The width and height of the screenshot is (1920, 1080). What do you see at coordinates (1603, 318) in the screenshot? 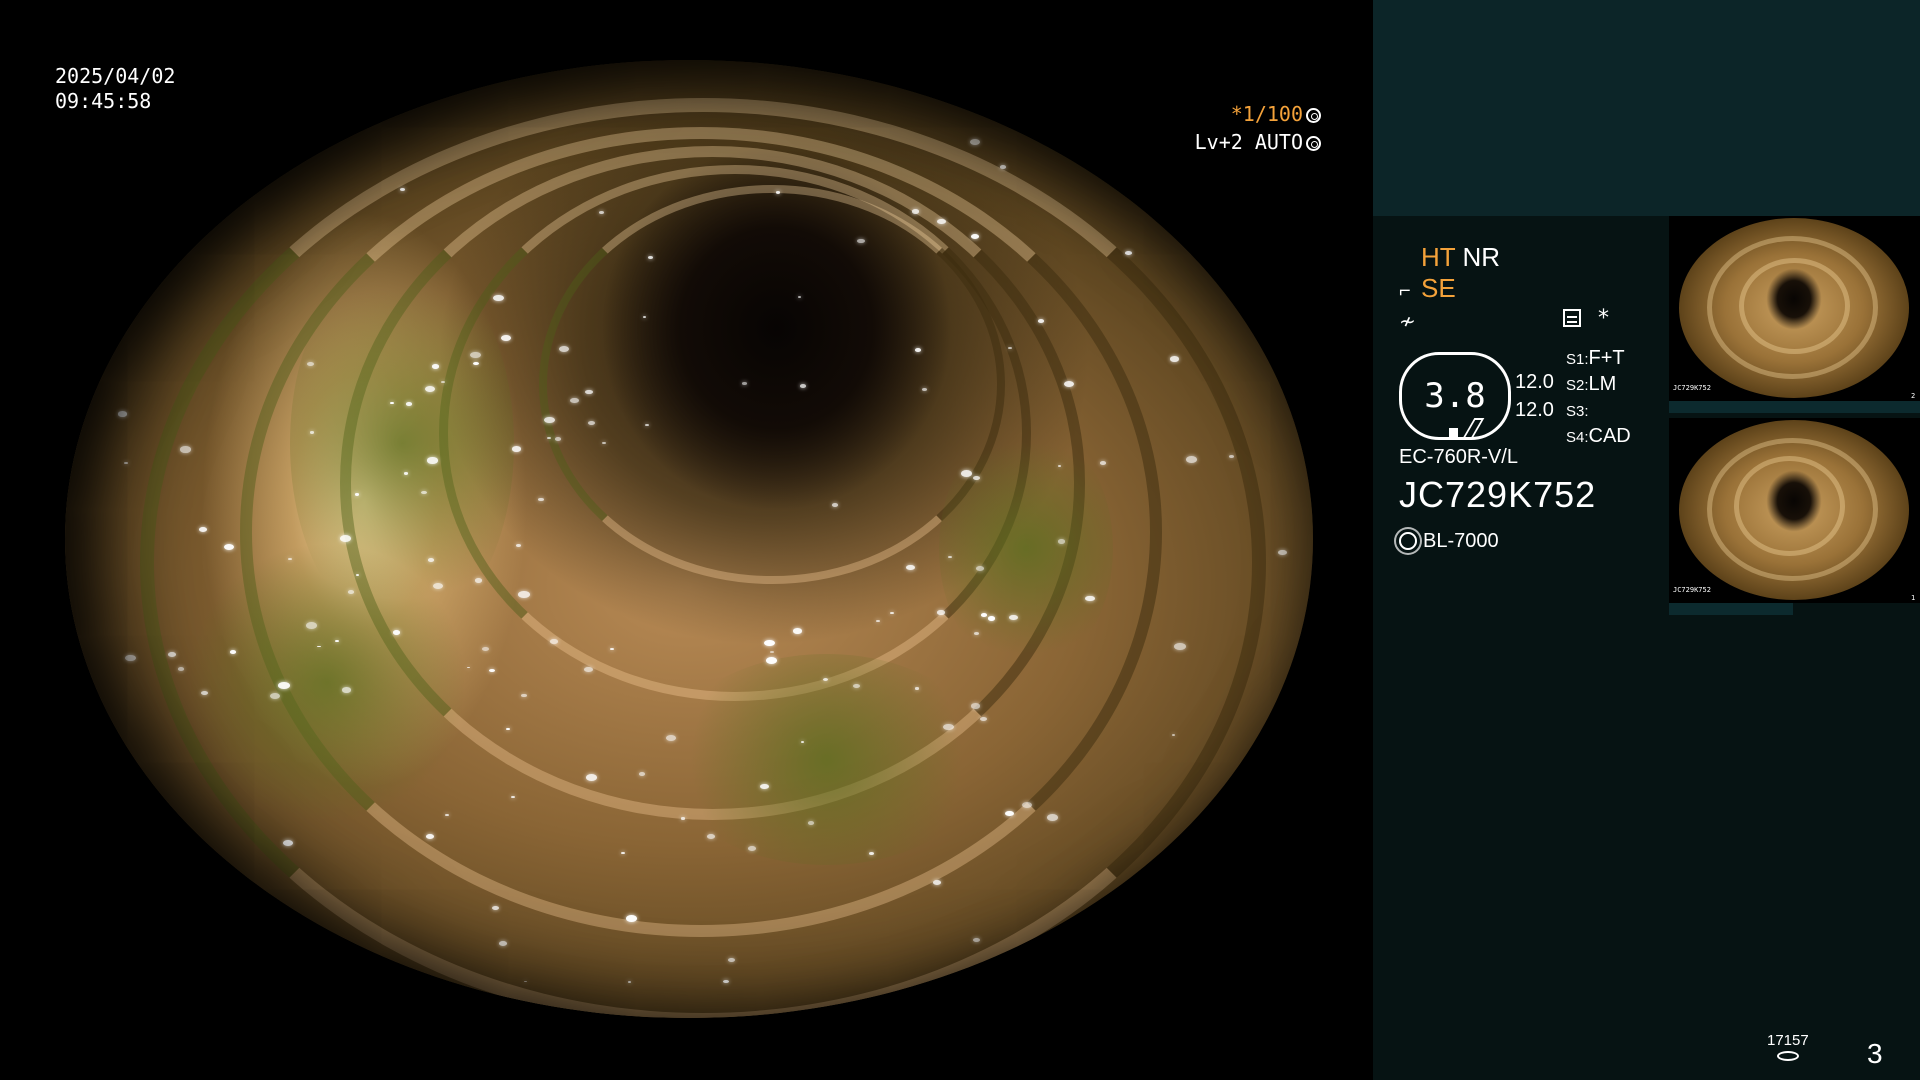
I see `structure-symbol: *` at bounding box center [1603, 318].